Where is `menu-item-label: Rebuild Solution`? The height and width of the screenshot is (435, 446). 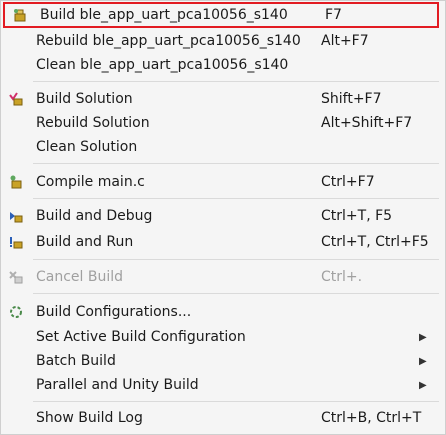
menu-item-label: Rebuild Solution is located at coordinates (93, 123).